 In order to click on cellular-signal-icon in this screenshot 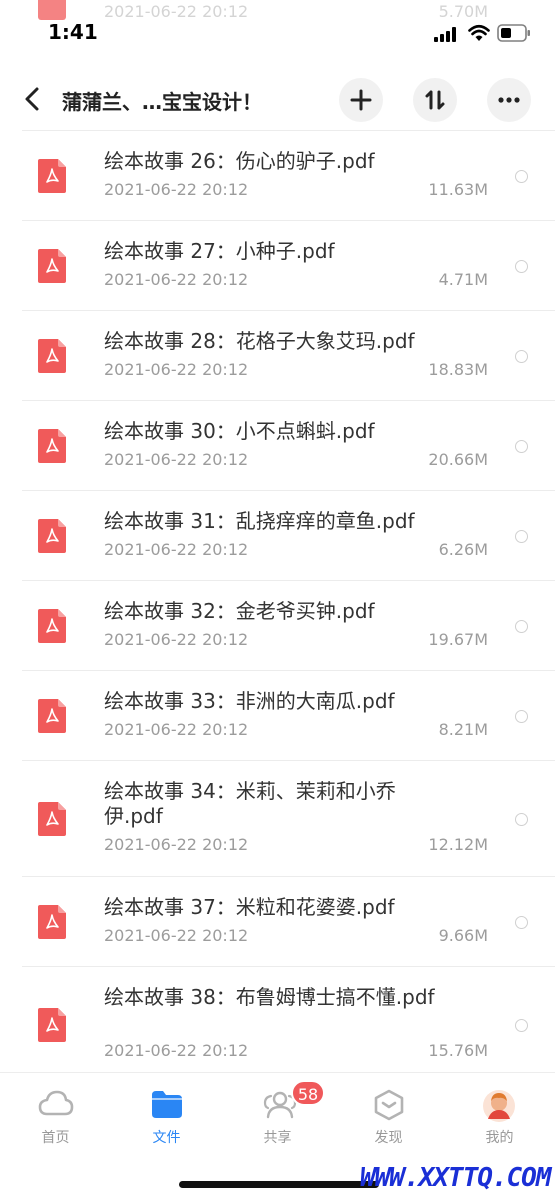, I will do `click(445, 34)`.